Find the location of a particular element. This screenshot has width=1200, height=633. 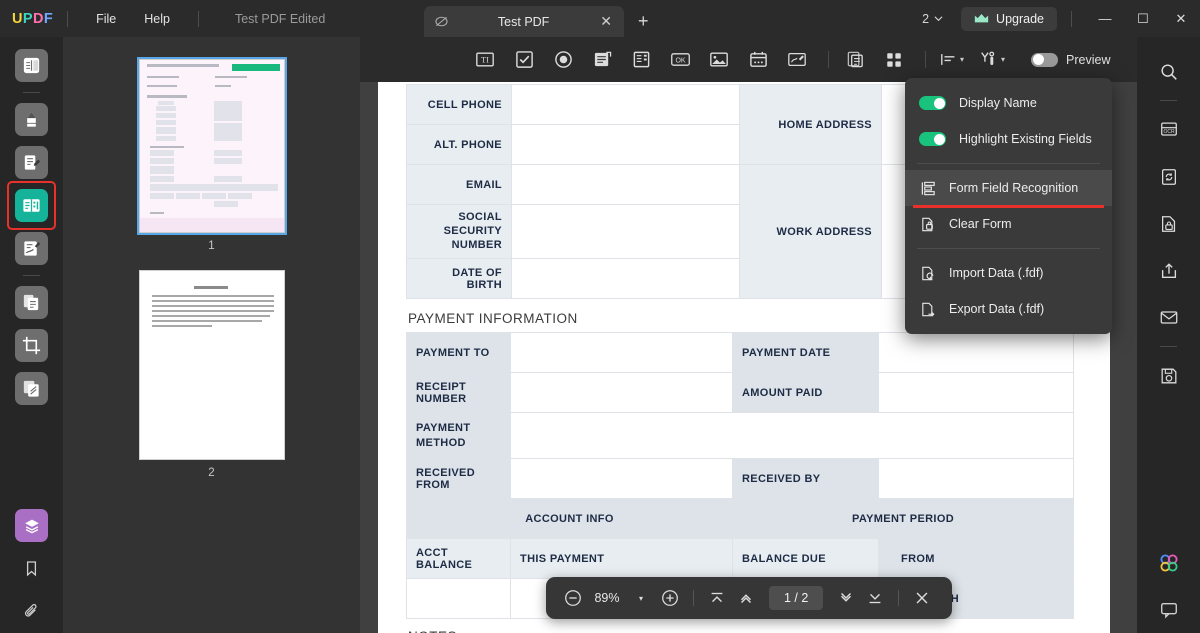

field-label: HOME ADDRESS is located at coordinates (810, 124).